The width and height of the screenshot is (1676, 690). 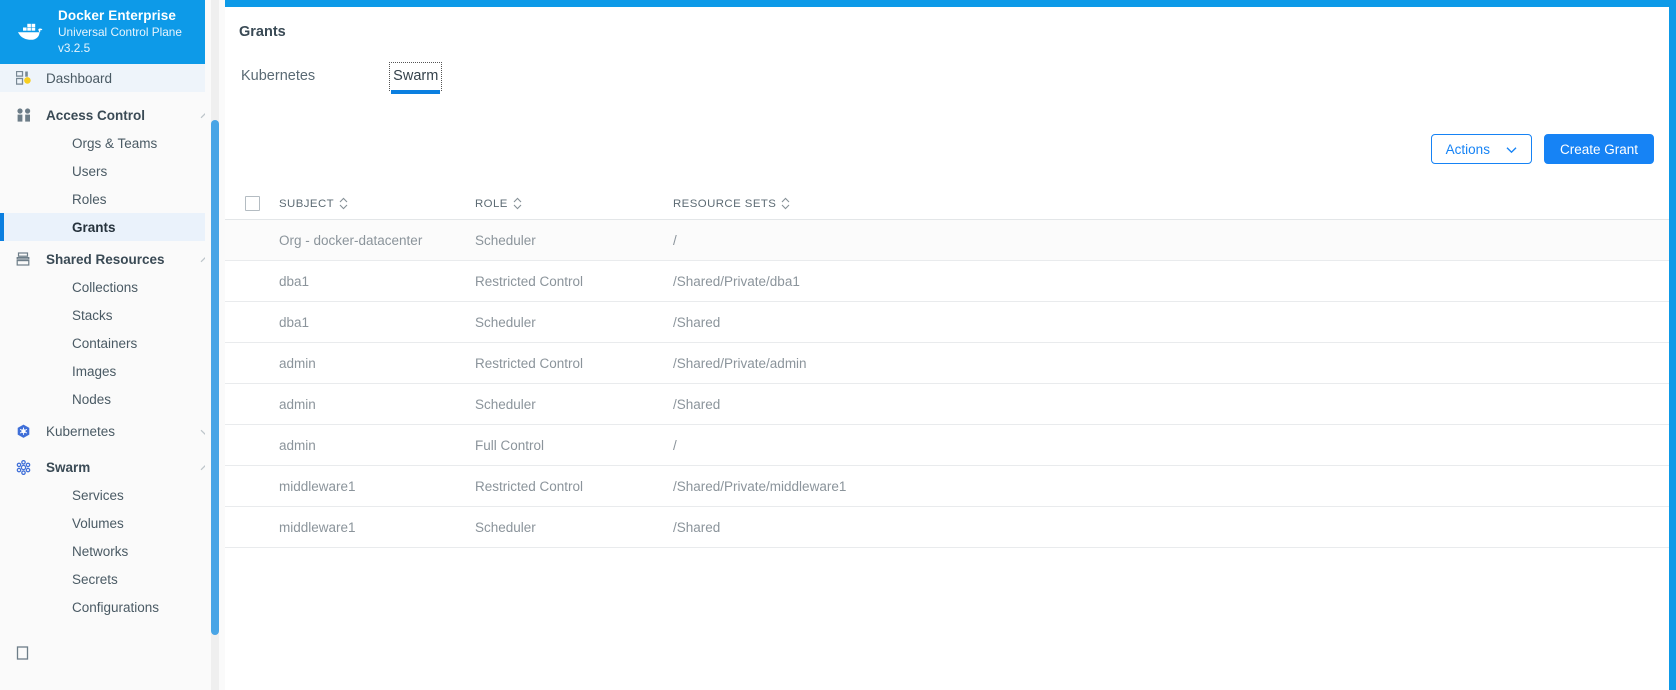 I want to click on create-grant-button: Create Grant, so click(x=1598, y=149).